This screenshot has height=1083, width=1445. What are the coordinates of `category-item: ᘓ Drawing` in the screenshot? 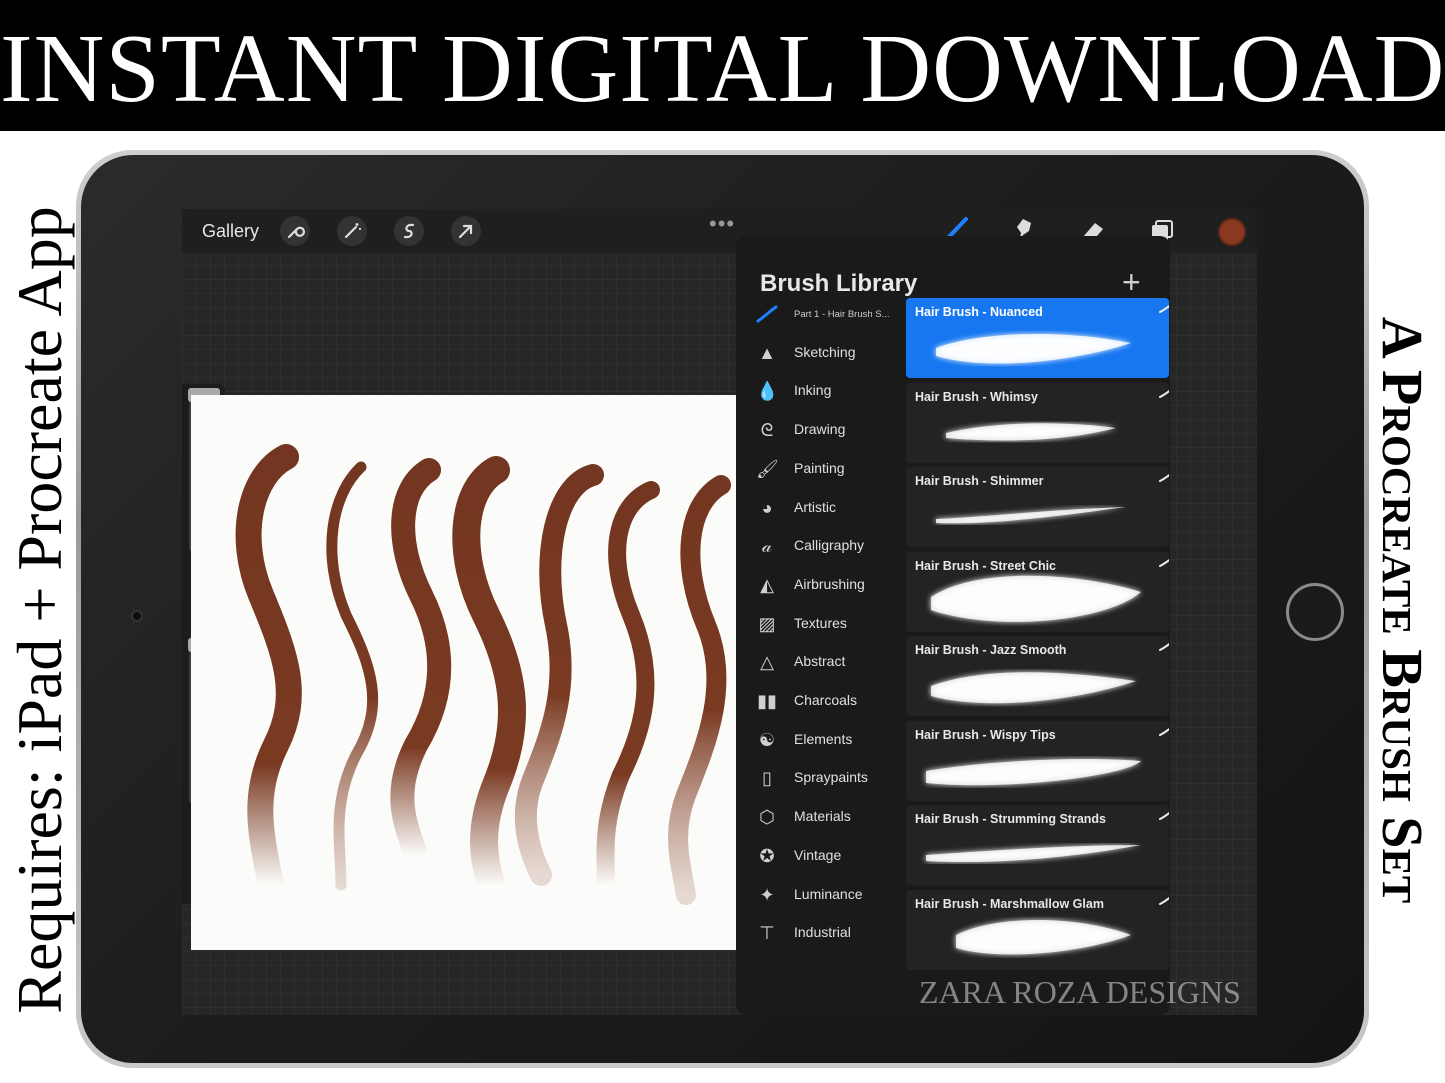 It's located at (821, 430).